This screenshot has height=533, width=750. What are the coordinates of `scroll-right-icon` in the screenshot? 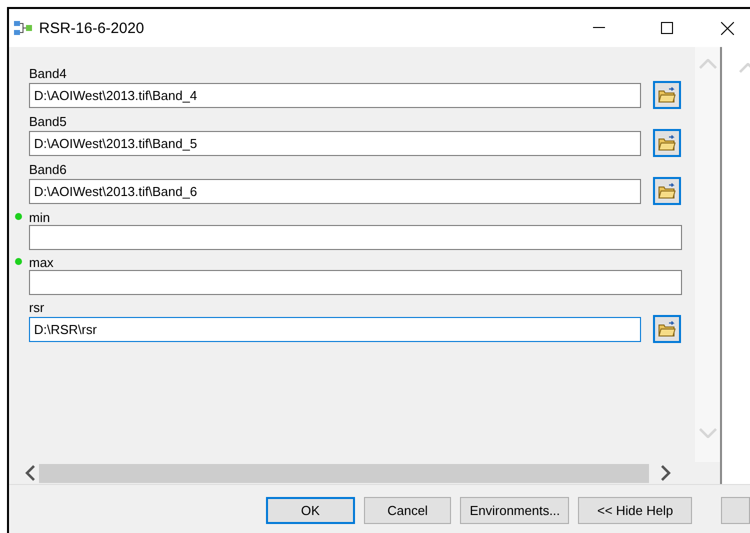 It's located at (666, 473).